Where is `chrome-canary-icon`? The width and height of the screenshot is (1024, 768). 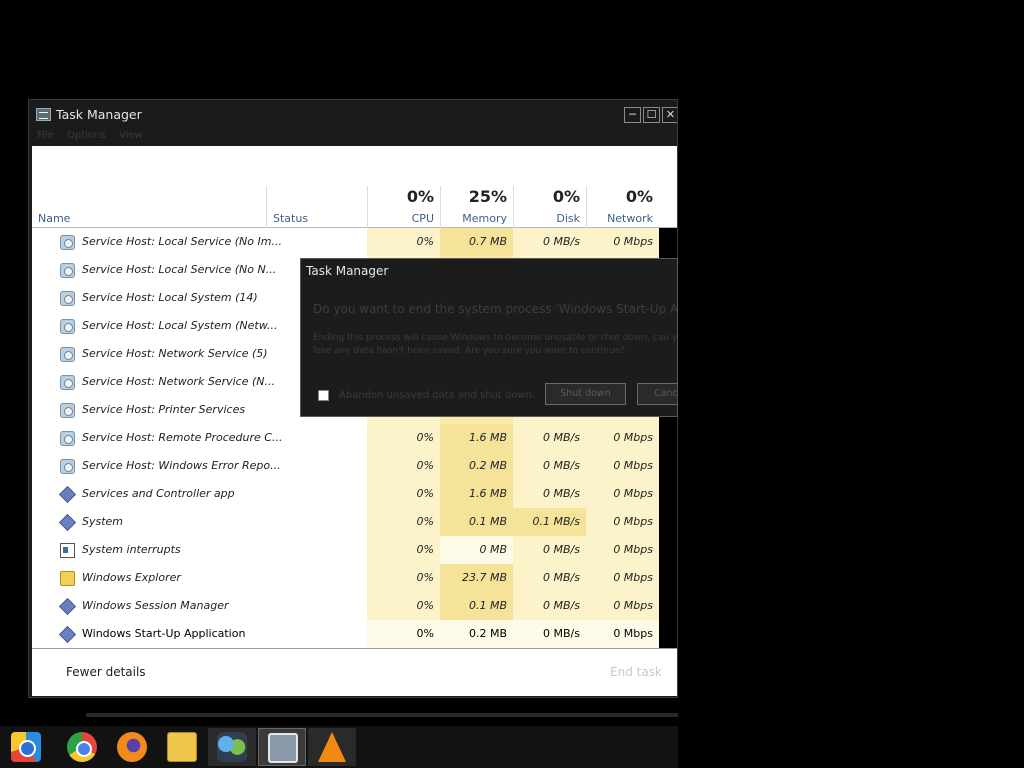 chrome-canary-icon is located at coordinates (26, 747).